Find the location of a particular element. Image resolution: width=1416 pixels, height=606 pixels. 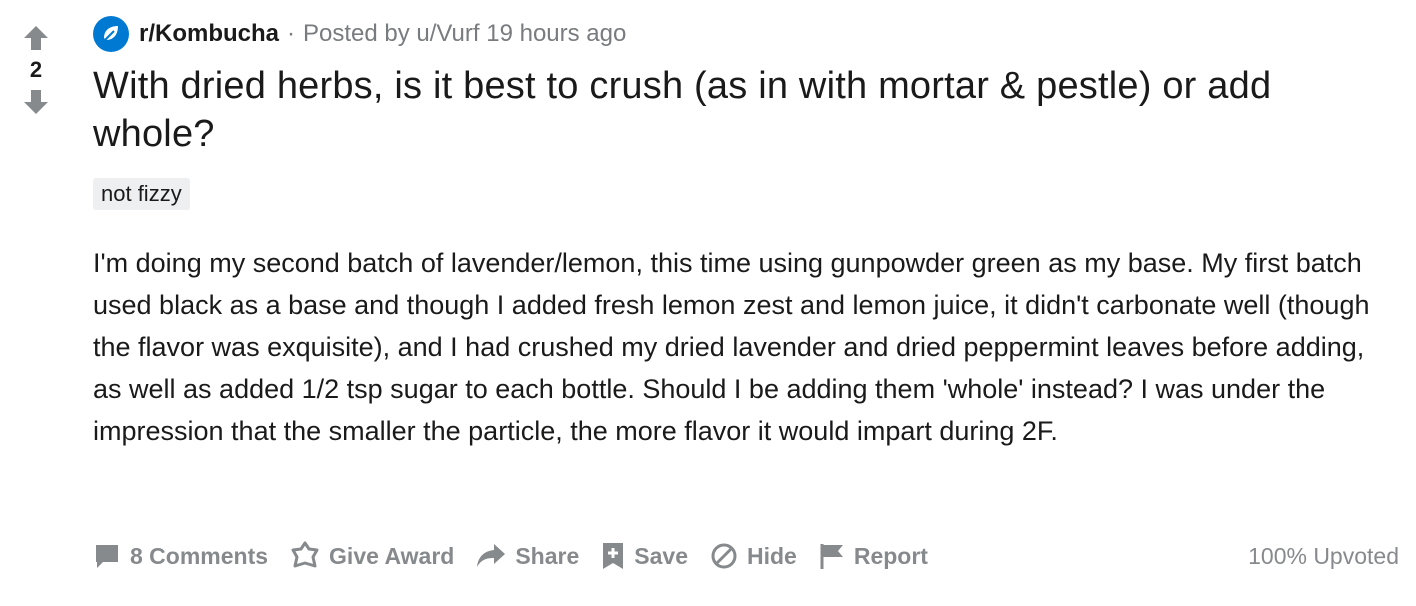

vote-count: 2 is located at coordinates (36, 69).